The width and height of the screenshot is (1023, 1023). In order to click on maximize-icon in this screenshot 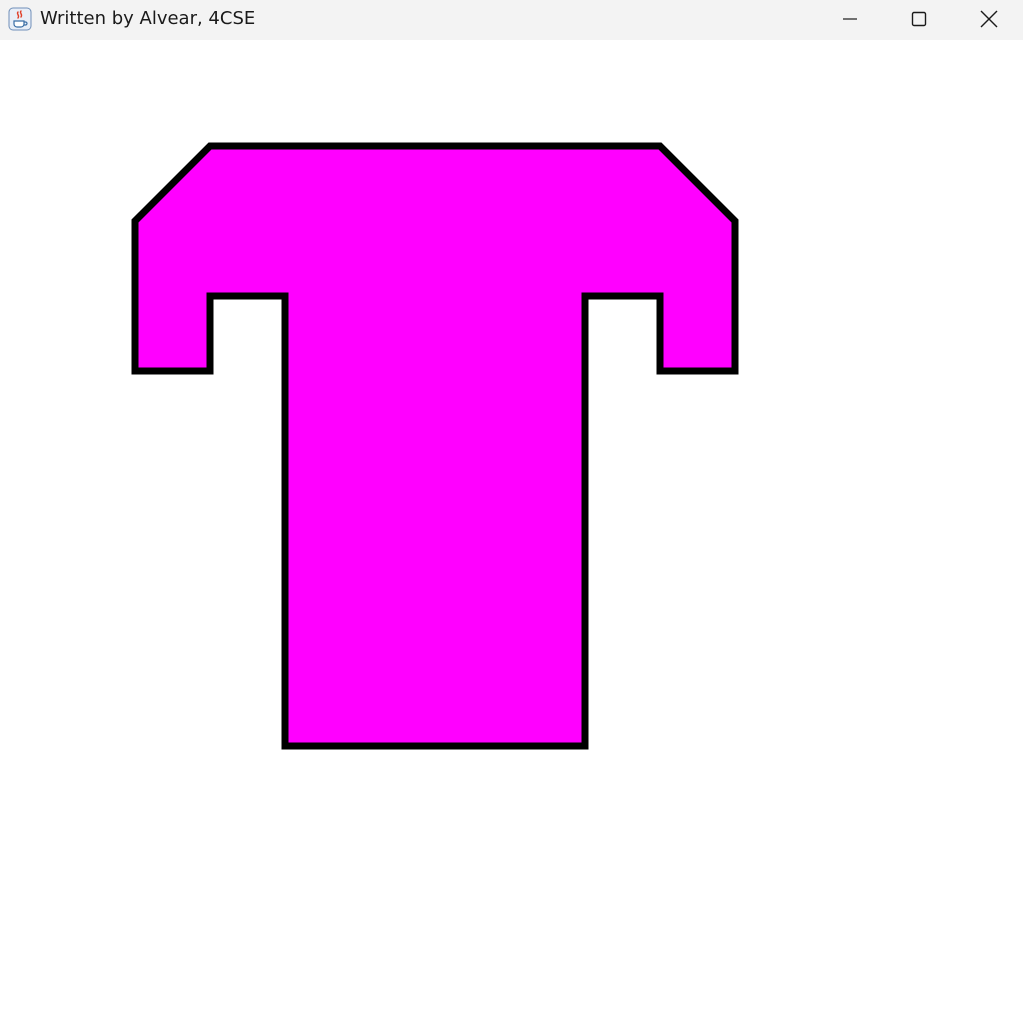, I will do `click(919, 19)`.